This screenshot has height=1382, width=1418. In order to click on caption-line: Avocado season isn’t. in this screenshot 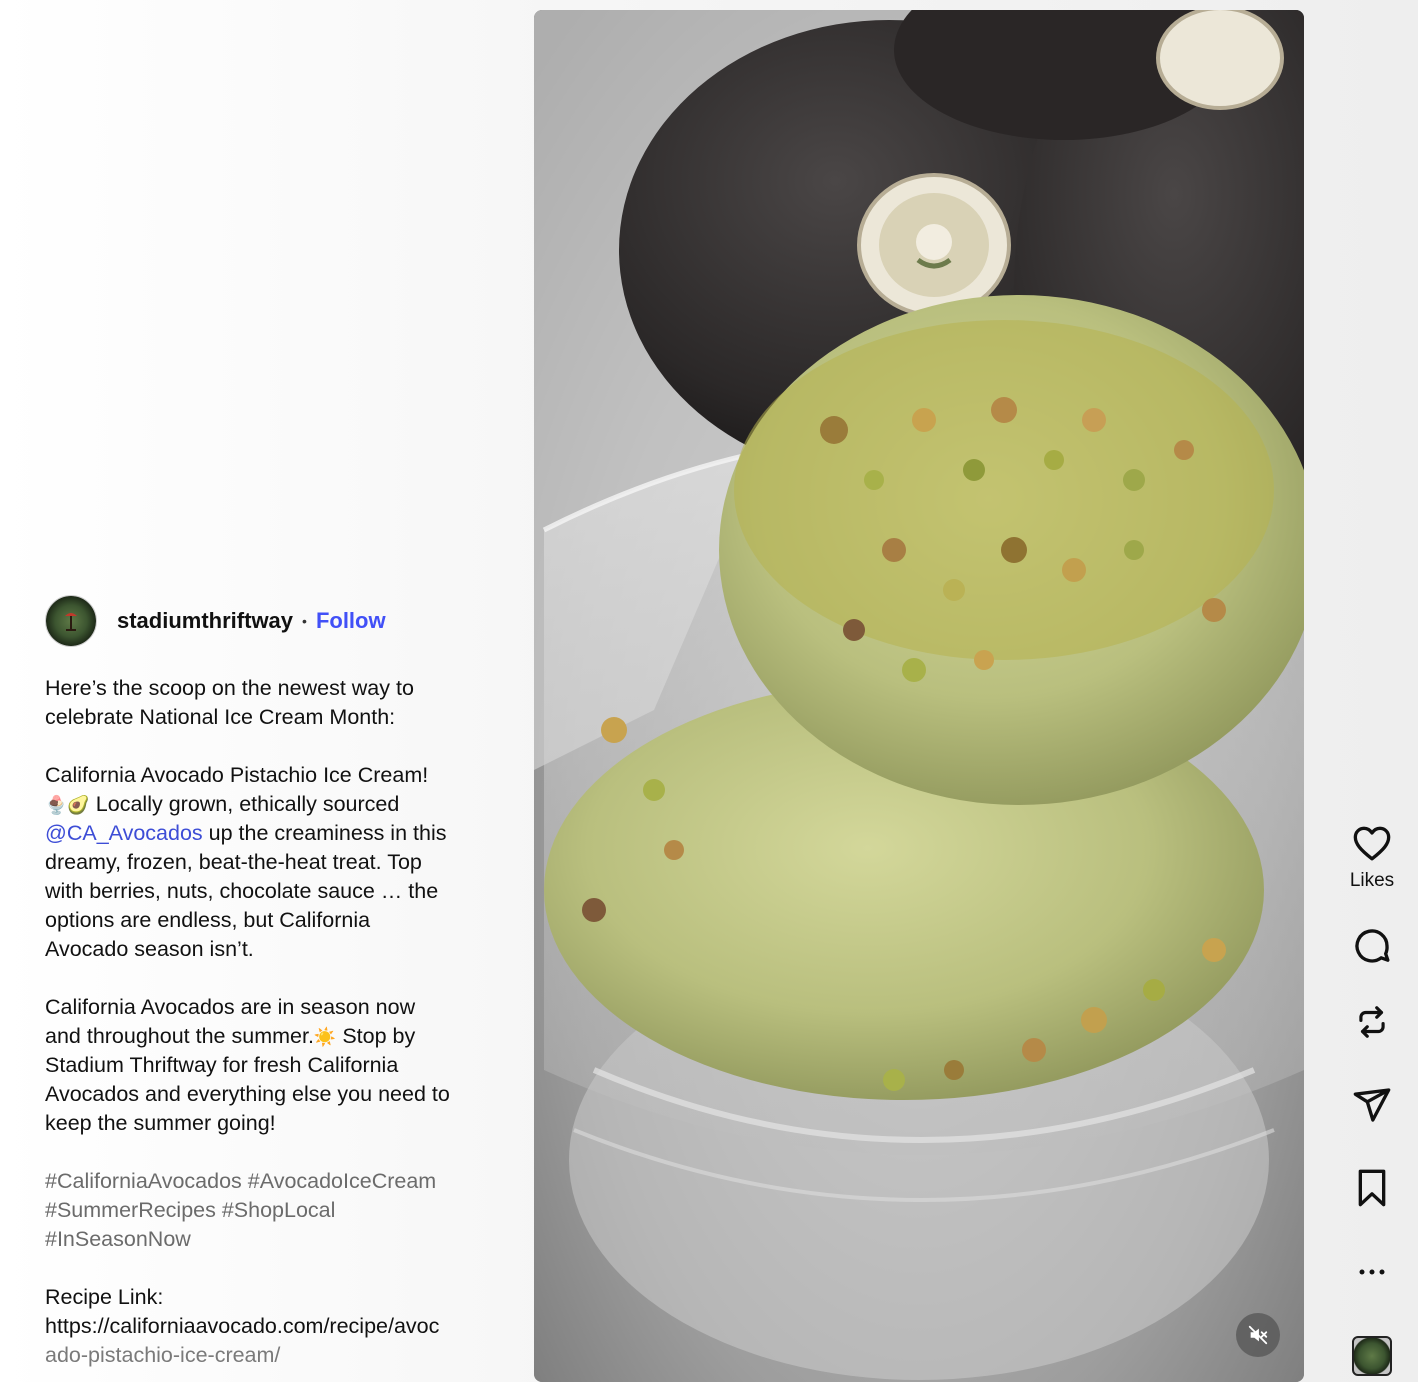, I will do `click(149, 949)`.